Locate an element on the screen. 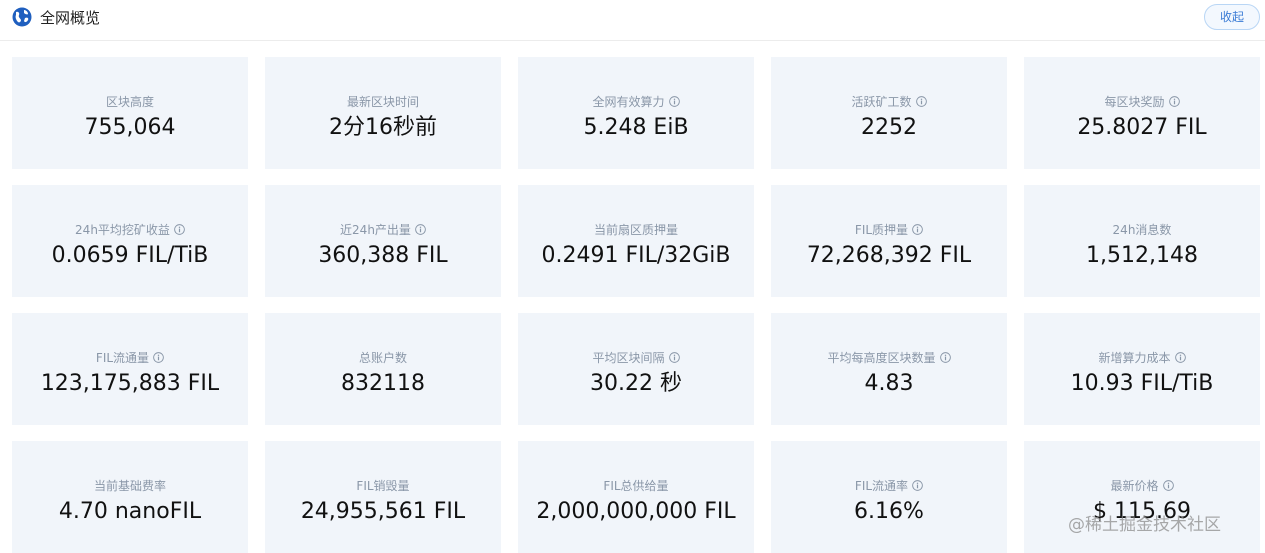 The image size is (1265, 553). stat-label-row: 活跃矿工数 is located at coordinates (889, 101).